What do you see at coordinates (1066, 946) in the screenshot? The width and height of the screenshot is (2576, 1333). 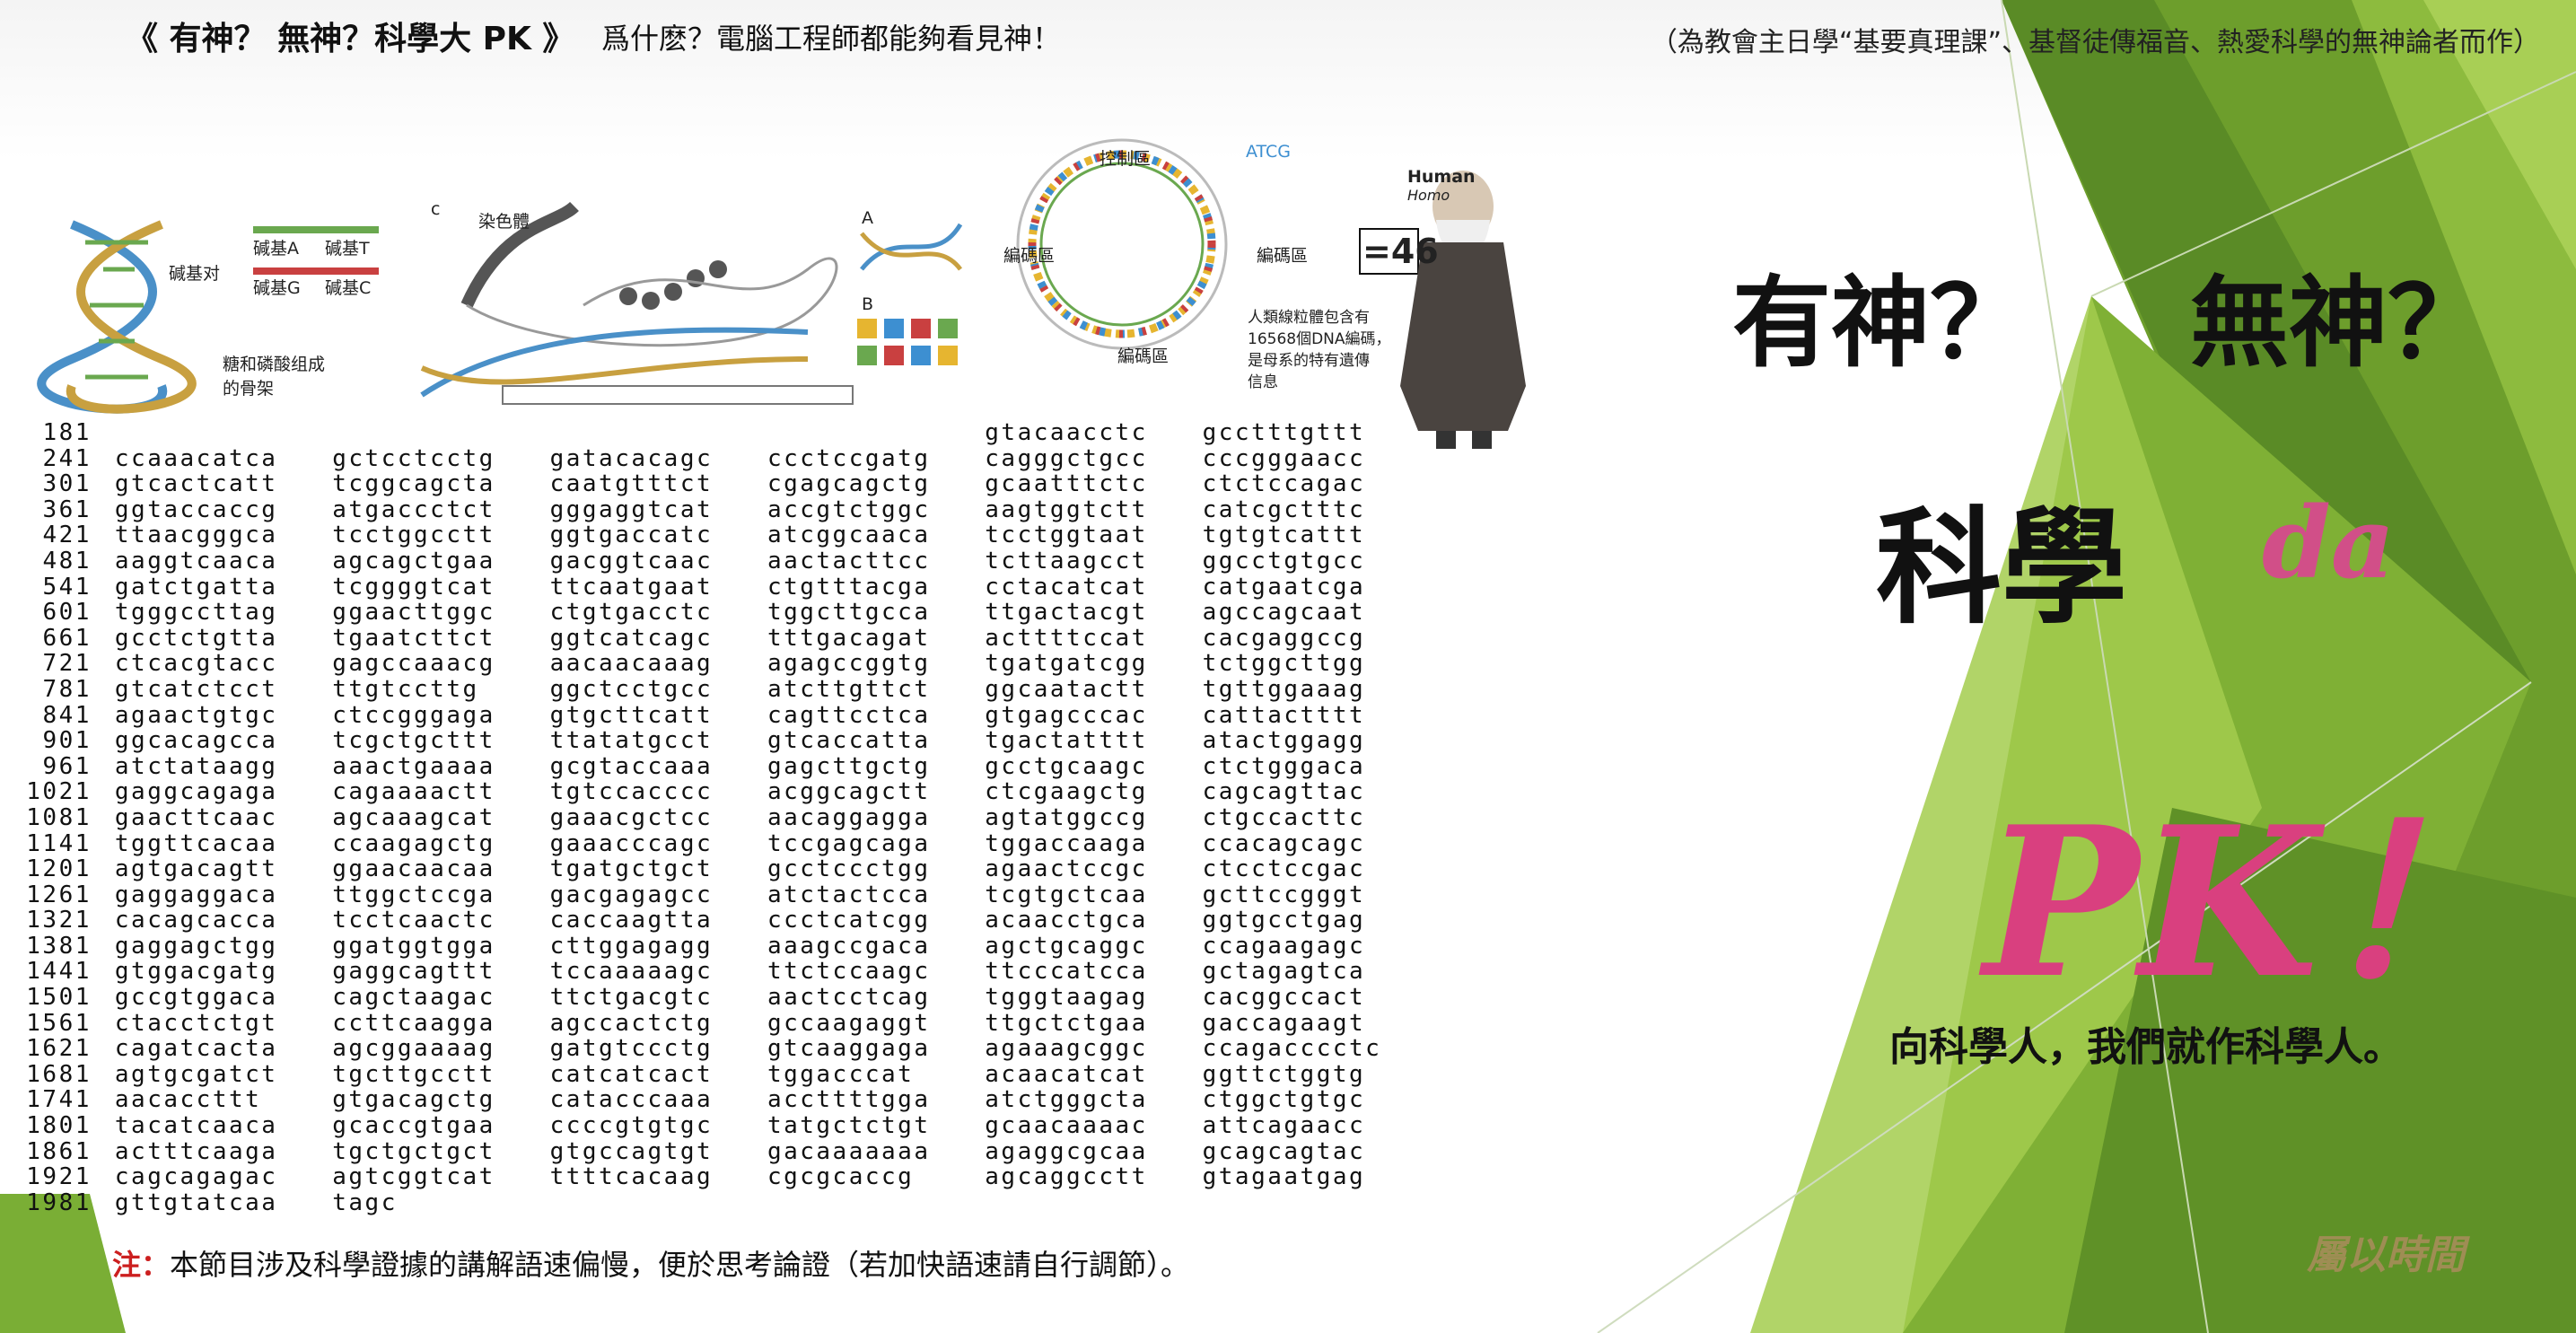 I see `sequence-segment: agctgcaggc` at bounding box center [1066, 946].